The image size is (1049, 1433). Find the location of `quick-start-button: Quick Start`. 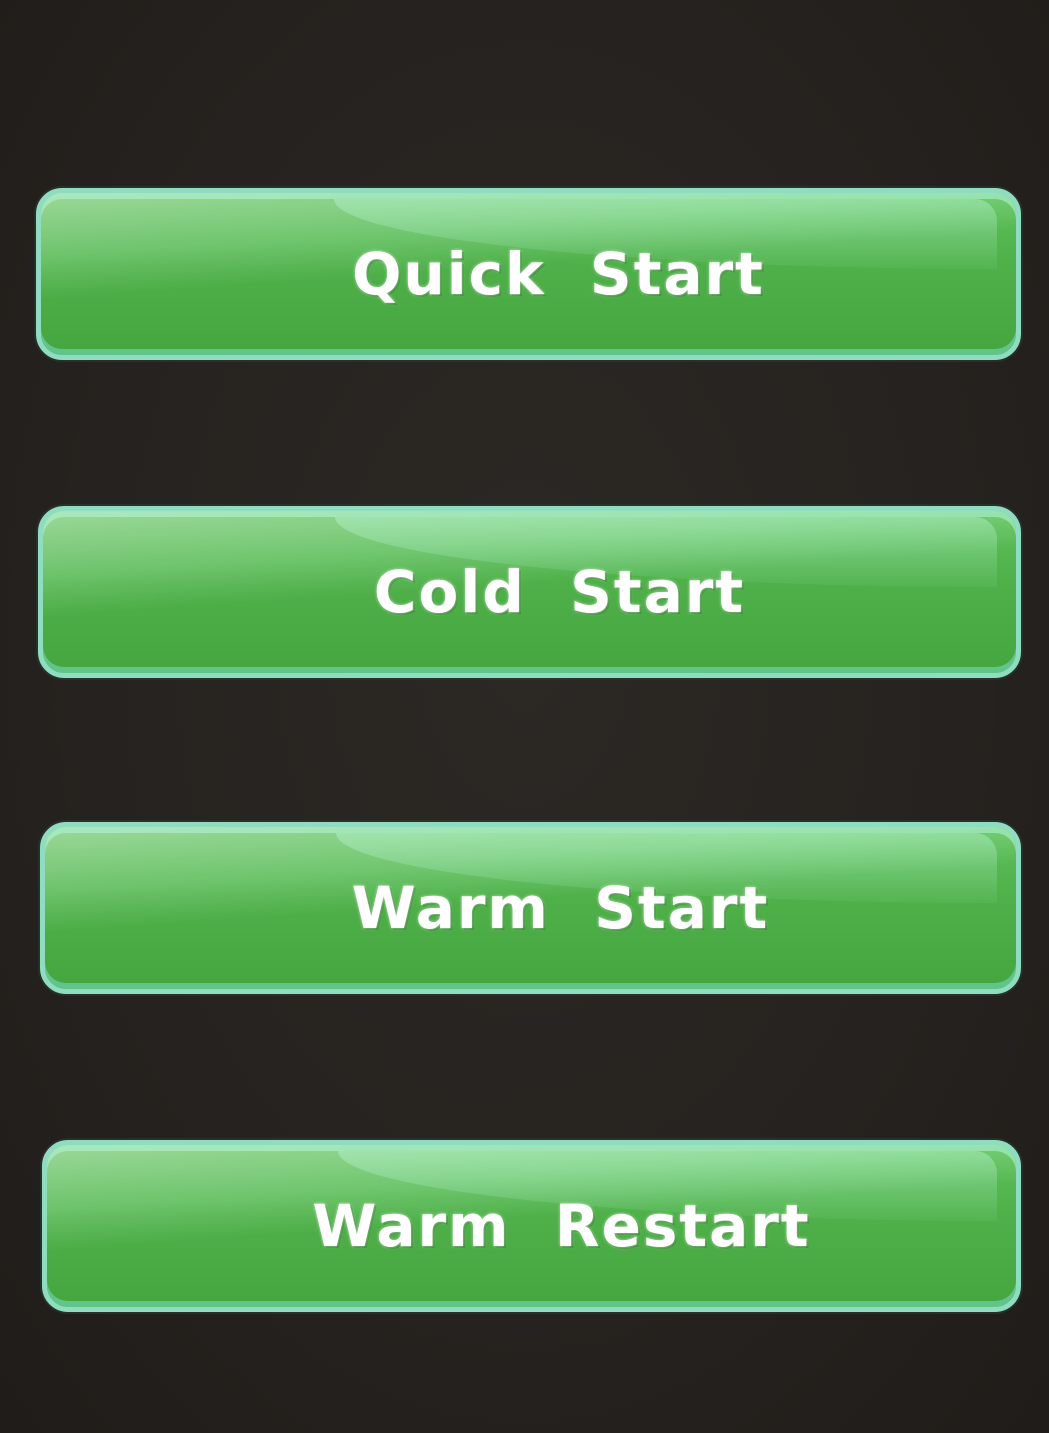

quick-start-button: Quick Start is located at coordinates (528, 274).